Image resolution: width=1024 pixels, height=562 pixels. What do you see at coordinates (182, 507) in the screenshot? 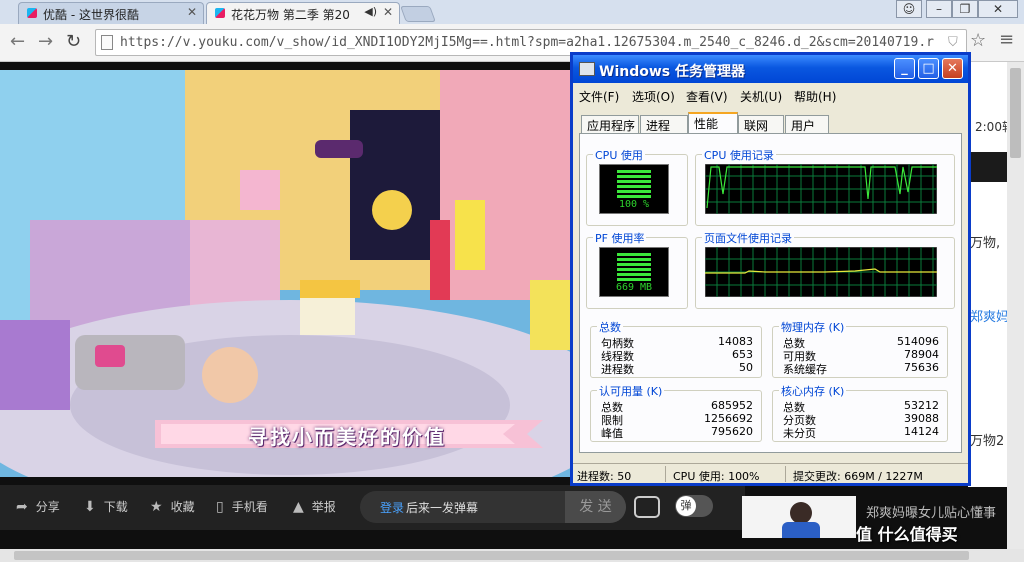
I see `favorite-label: 收藏` at bounding box center [182, 507].